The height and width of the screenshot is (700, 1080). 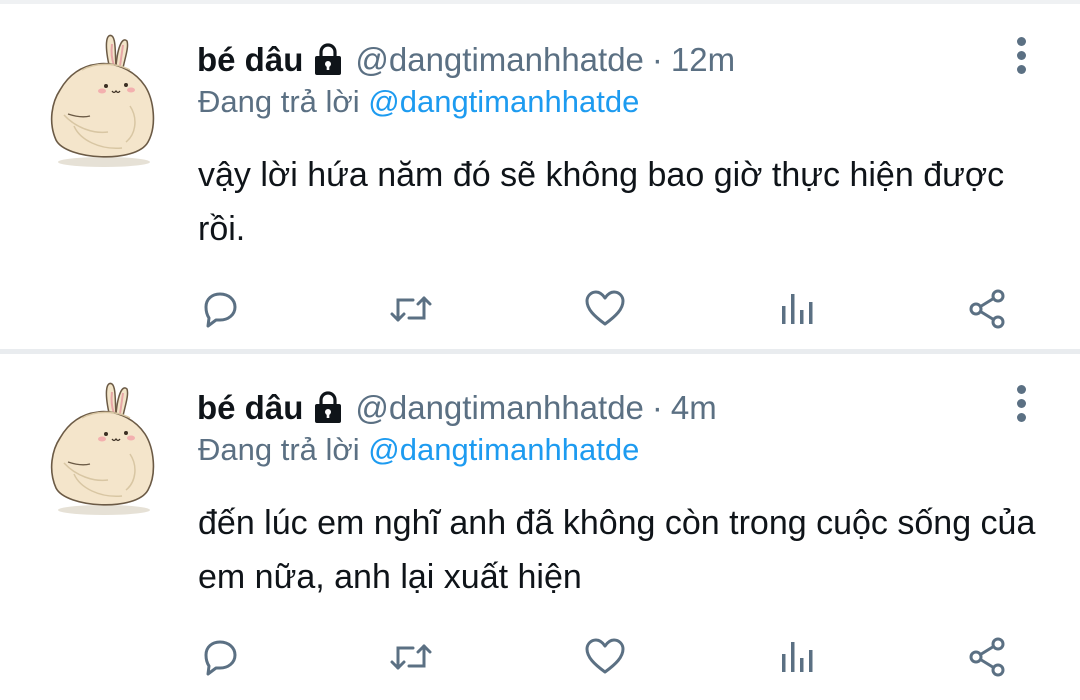 I want to click on tweet-header: bé dâu @dangtimanhhatde · 4m, so click(x=457, y=408).